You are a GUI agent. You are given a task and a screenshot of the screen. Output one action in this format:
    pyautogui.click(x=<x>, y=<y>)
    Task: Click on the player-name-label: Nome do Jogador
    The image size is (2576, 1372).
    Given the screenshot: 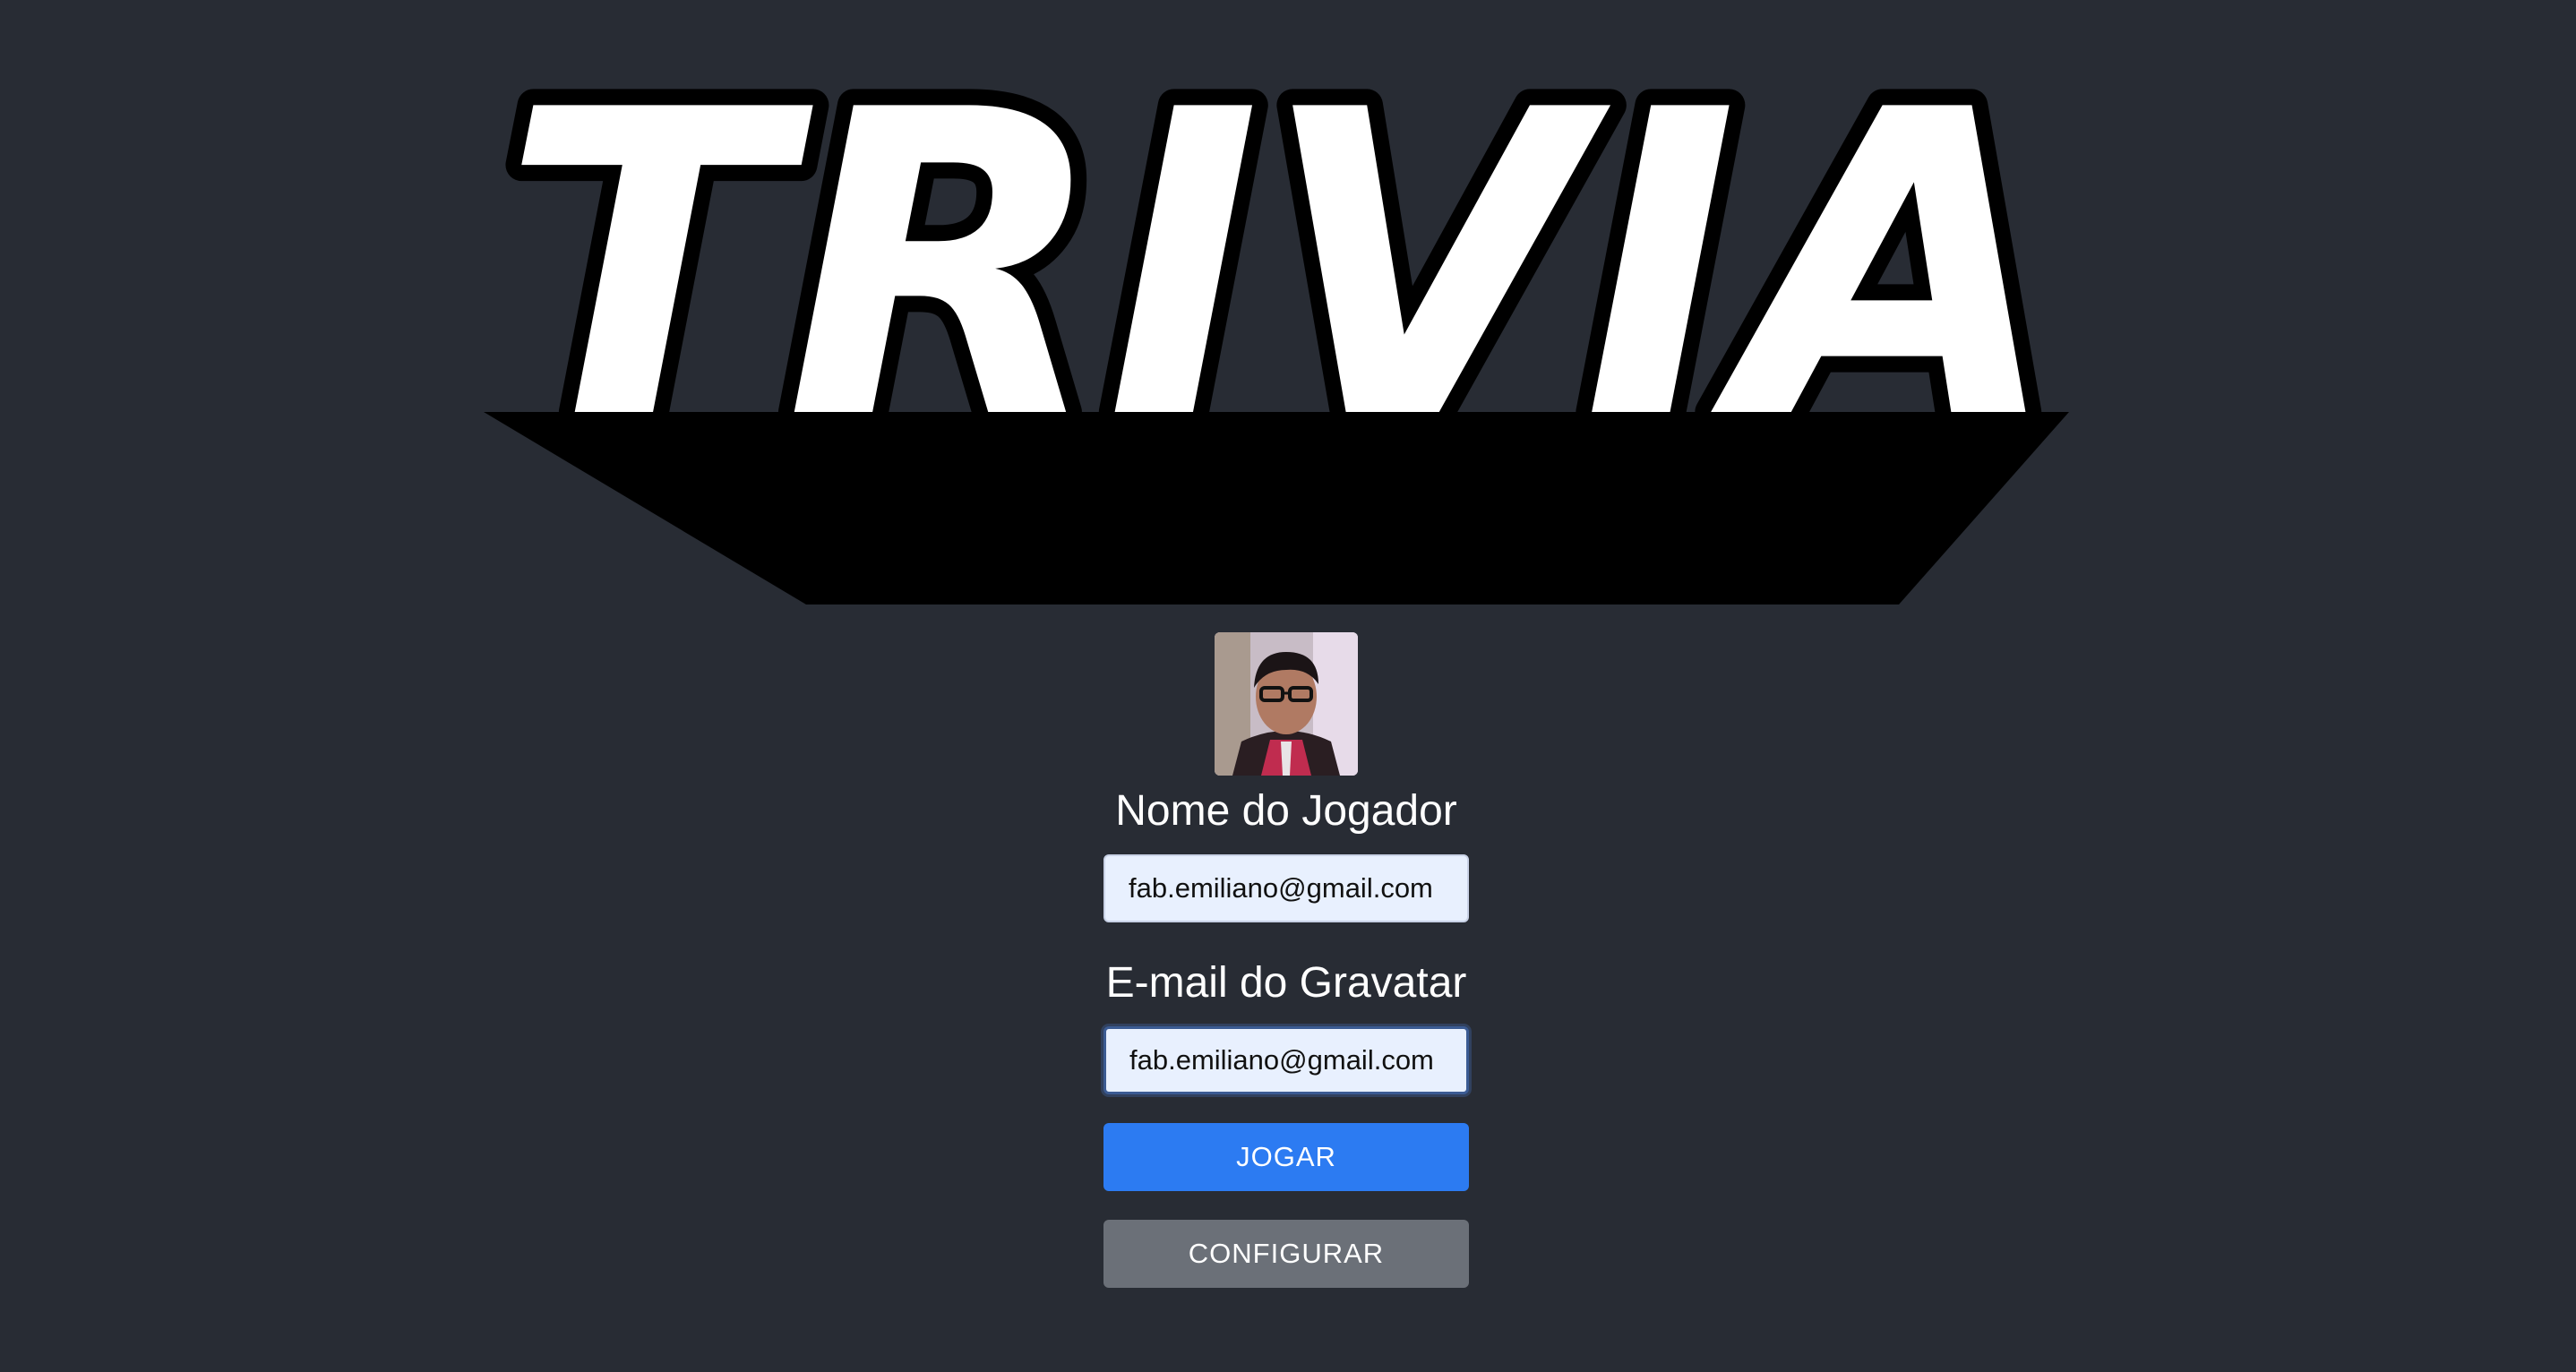 What is the action you would take?
    pyautogui.click(x=1286, y=811)
    